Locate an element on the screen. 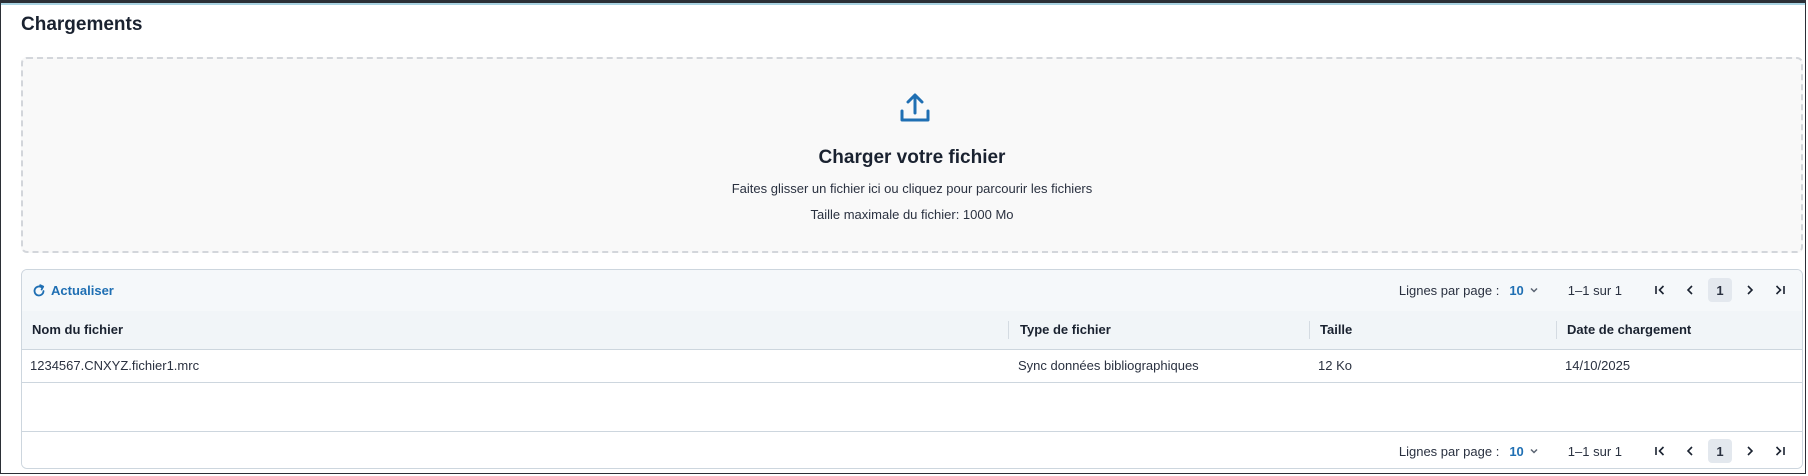  refresh-button: Actualiser is located at coordinates (73, 290).